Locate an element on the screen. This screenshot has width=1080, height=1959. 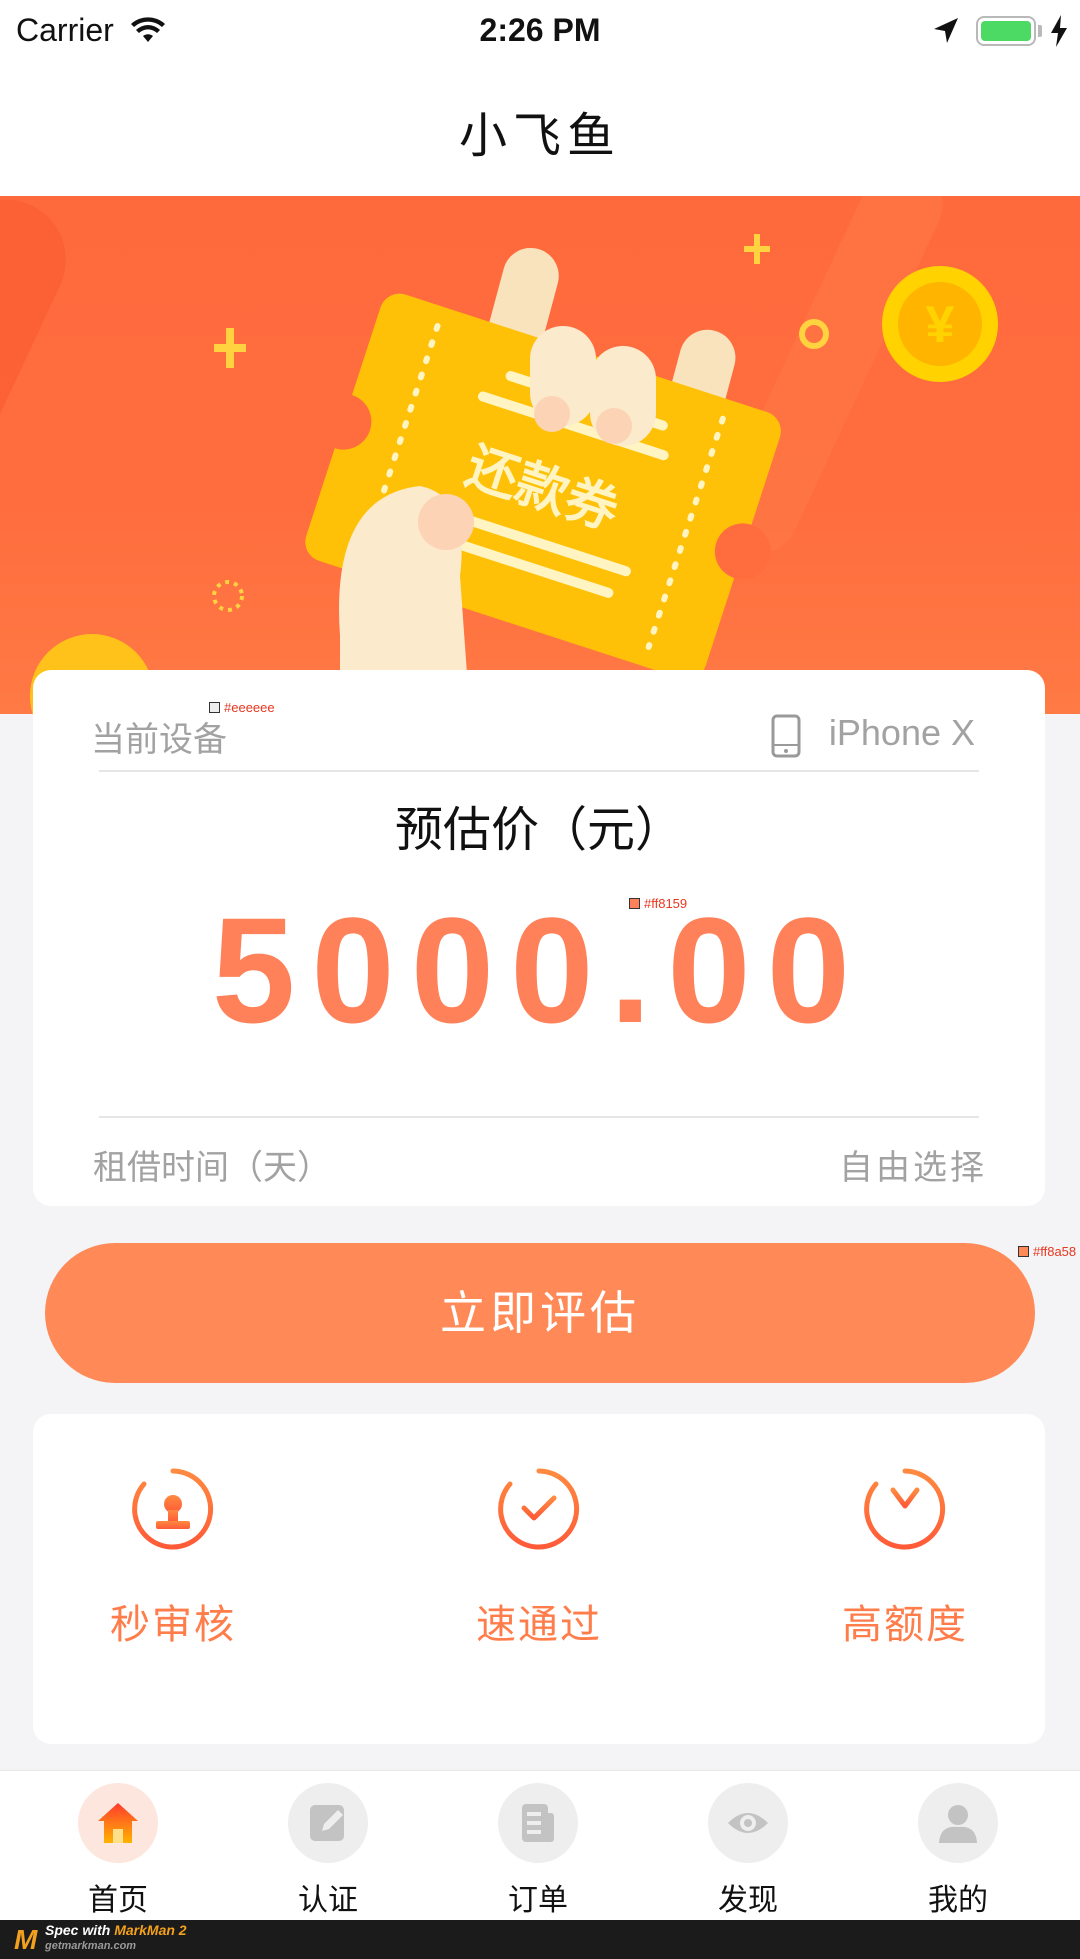
evaluate-now-button: 立即评估 is located at coordinates (540, 1313).